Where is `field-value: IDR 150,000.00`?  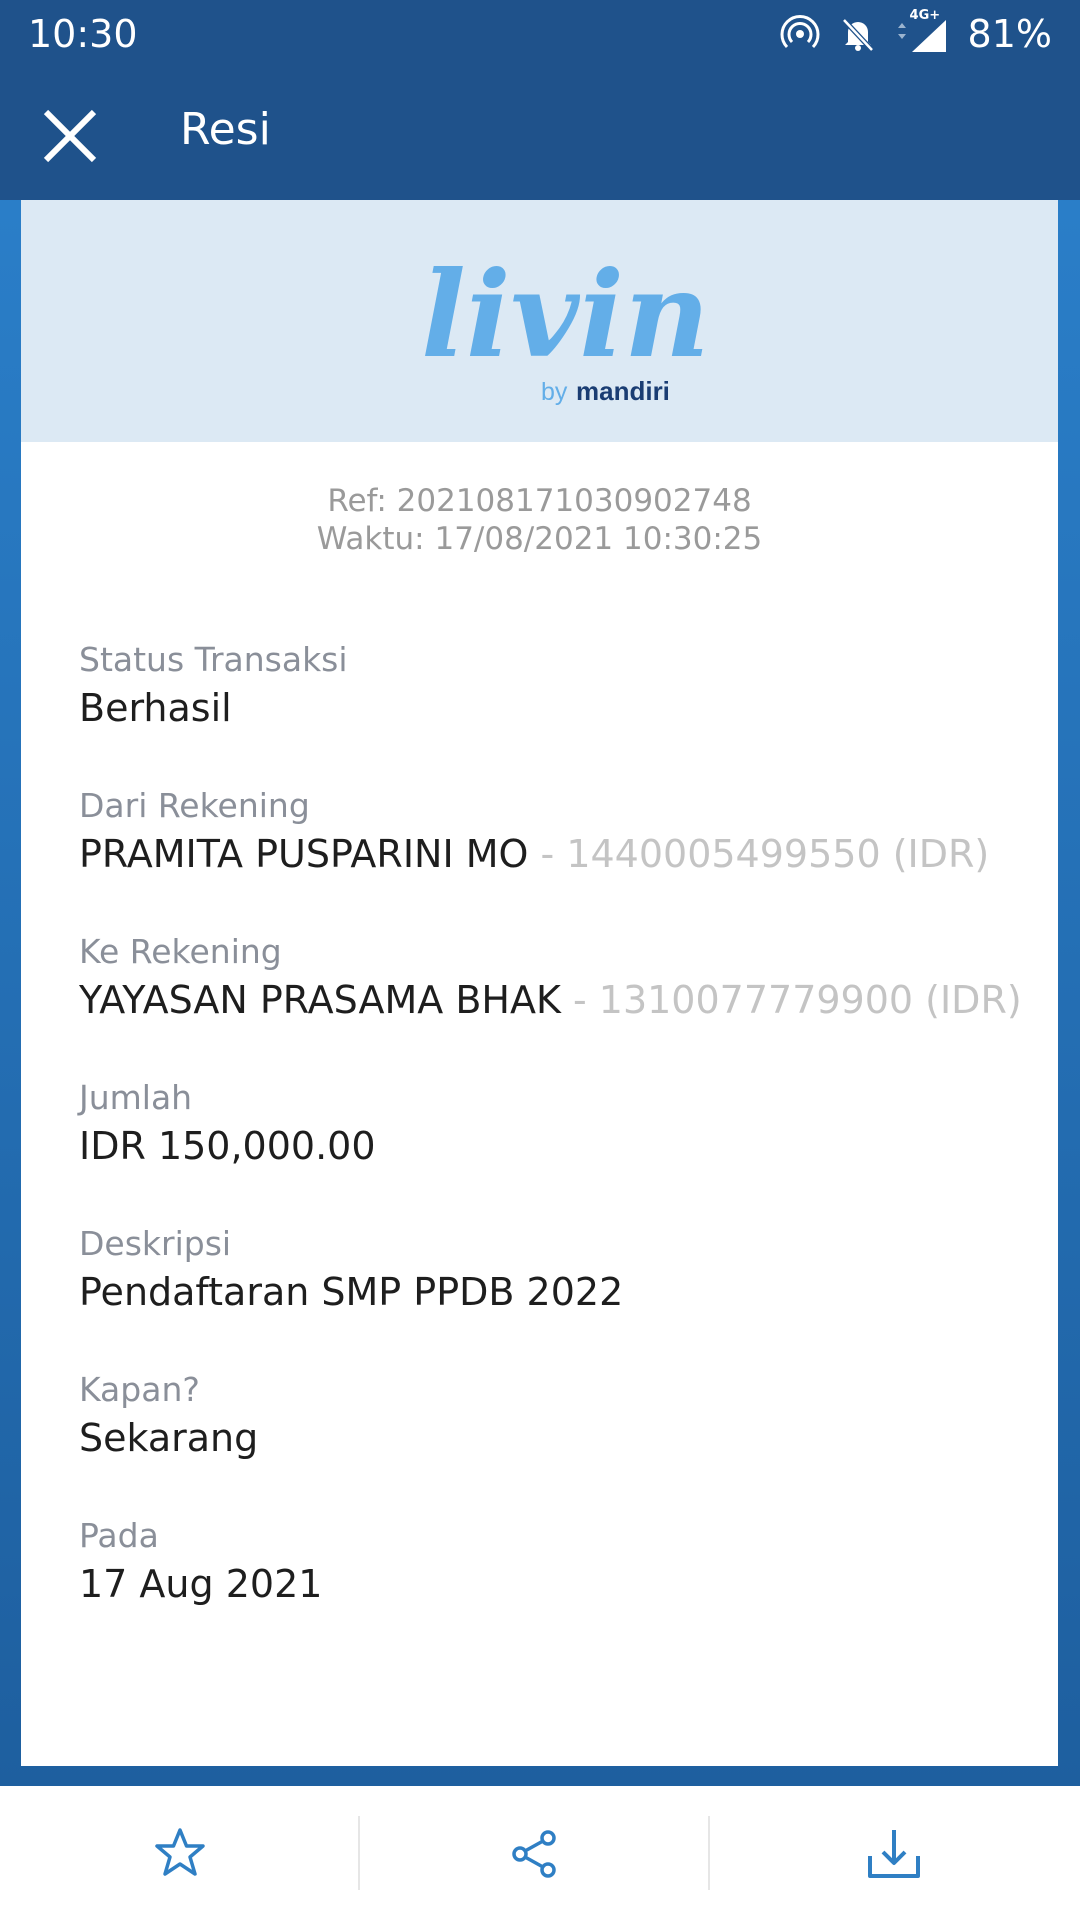
field-value: IDR 150,000.00 is located at coordinates (227, 1146).